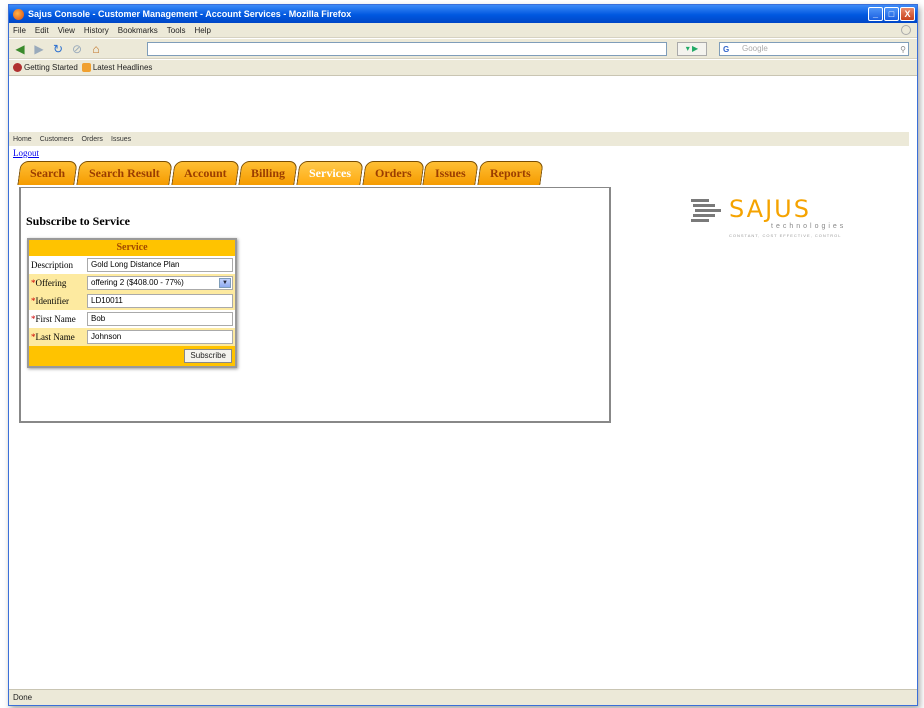 This screenshot has width=924, height=708. What do you see at coordinates (86, 68) in the screenshot?
I see `rss-icon` at bounding box center [86, 68].